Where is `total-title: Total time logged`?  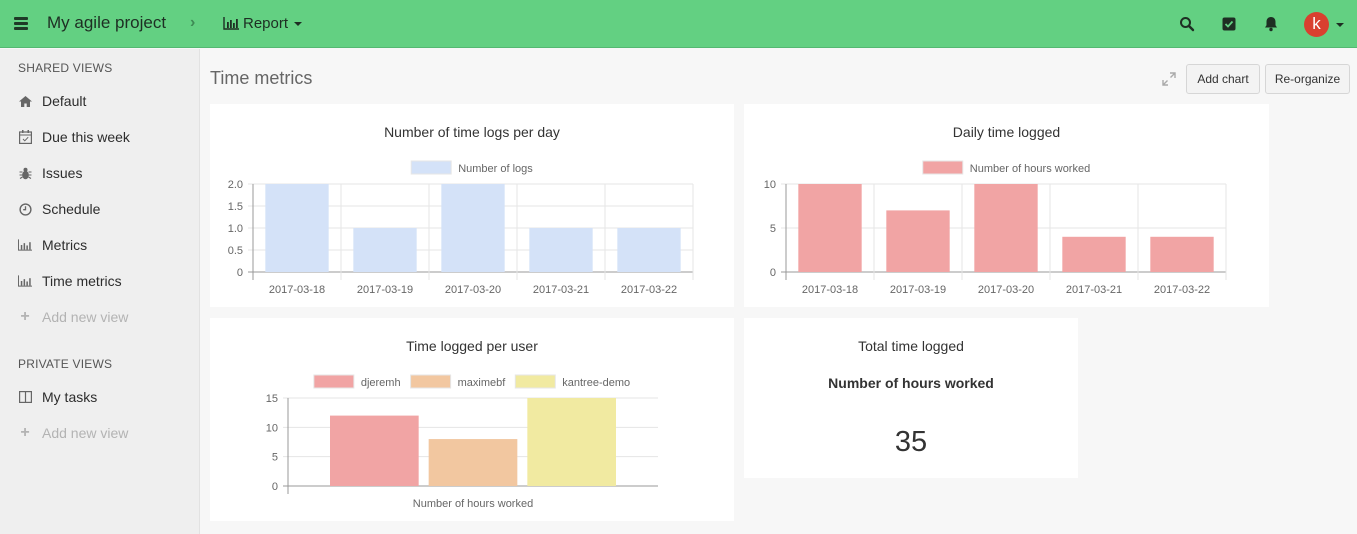
total-title: Total time logged is located at coordinates (911, 346).